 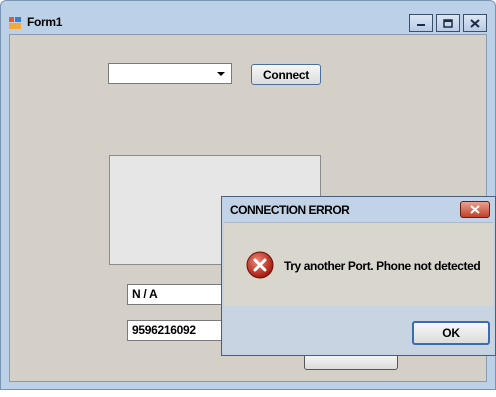 I want to click on app-form-icon, so click(x=15, y=23).